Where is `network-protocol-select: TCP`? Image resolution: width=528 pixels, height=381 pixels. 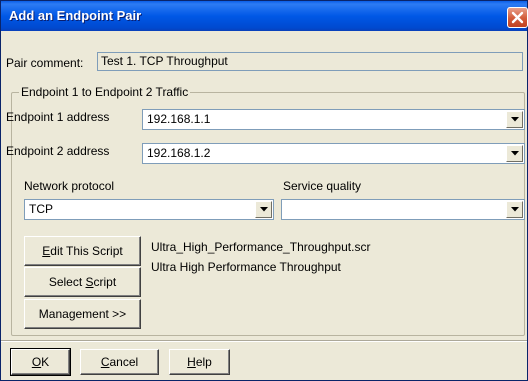
network-protocol-select: TCP is located at coordinates (149, 209).